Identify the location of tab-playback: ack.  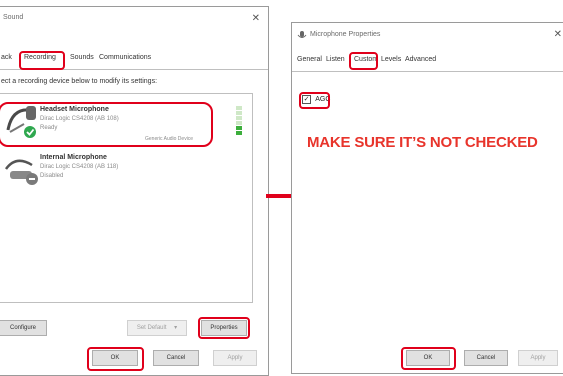
(6, 57).